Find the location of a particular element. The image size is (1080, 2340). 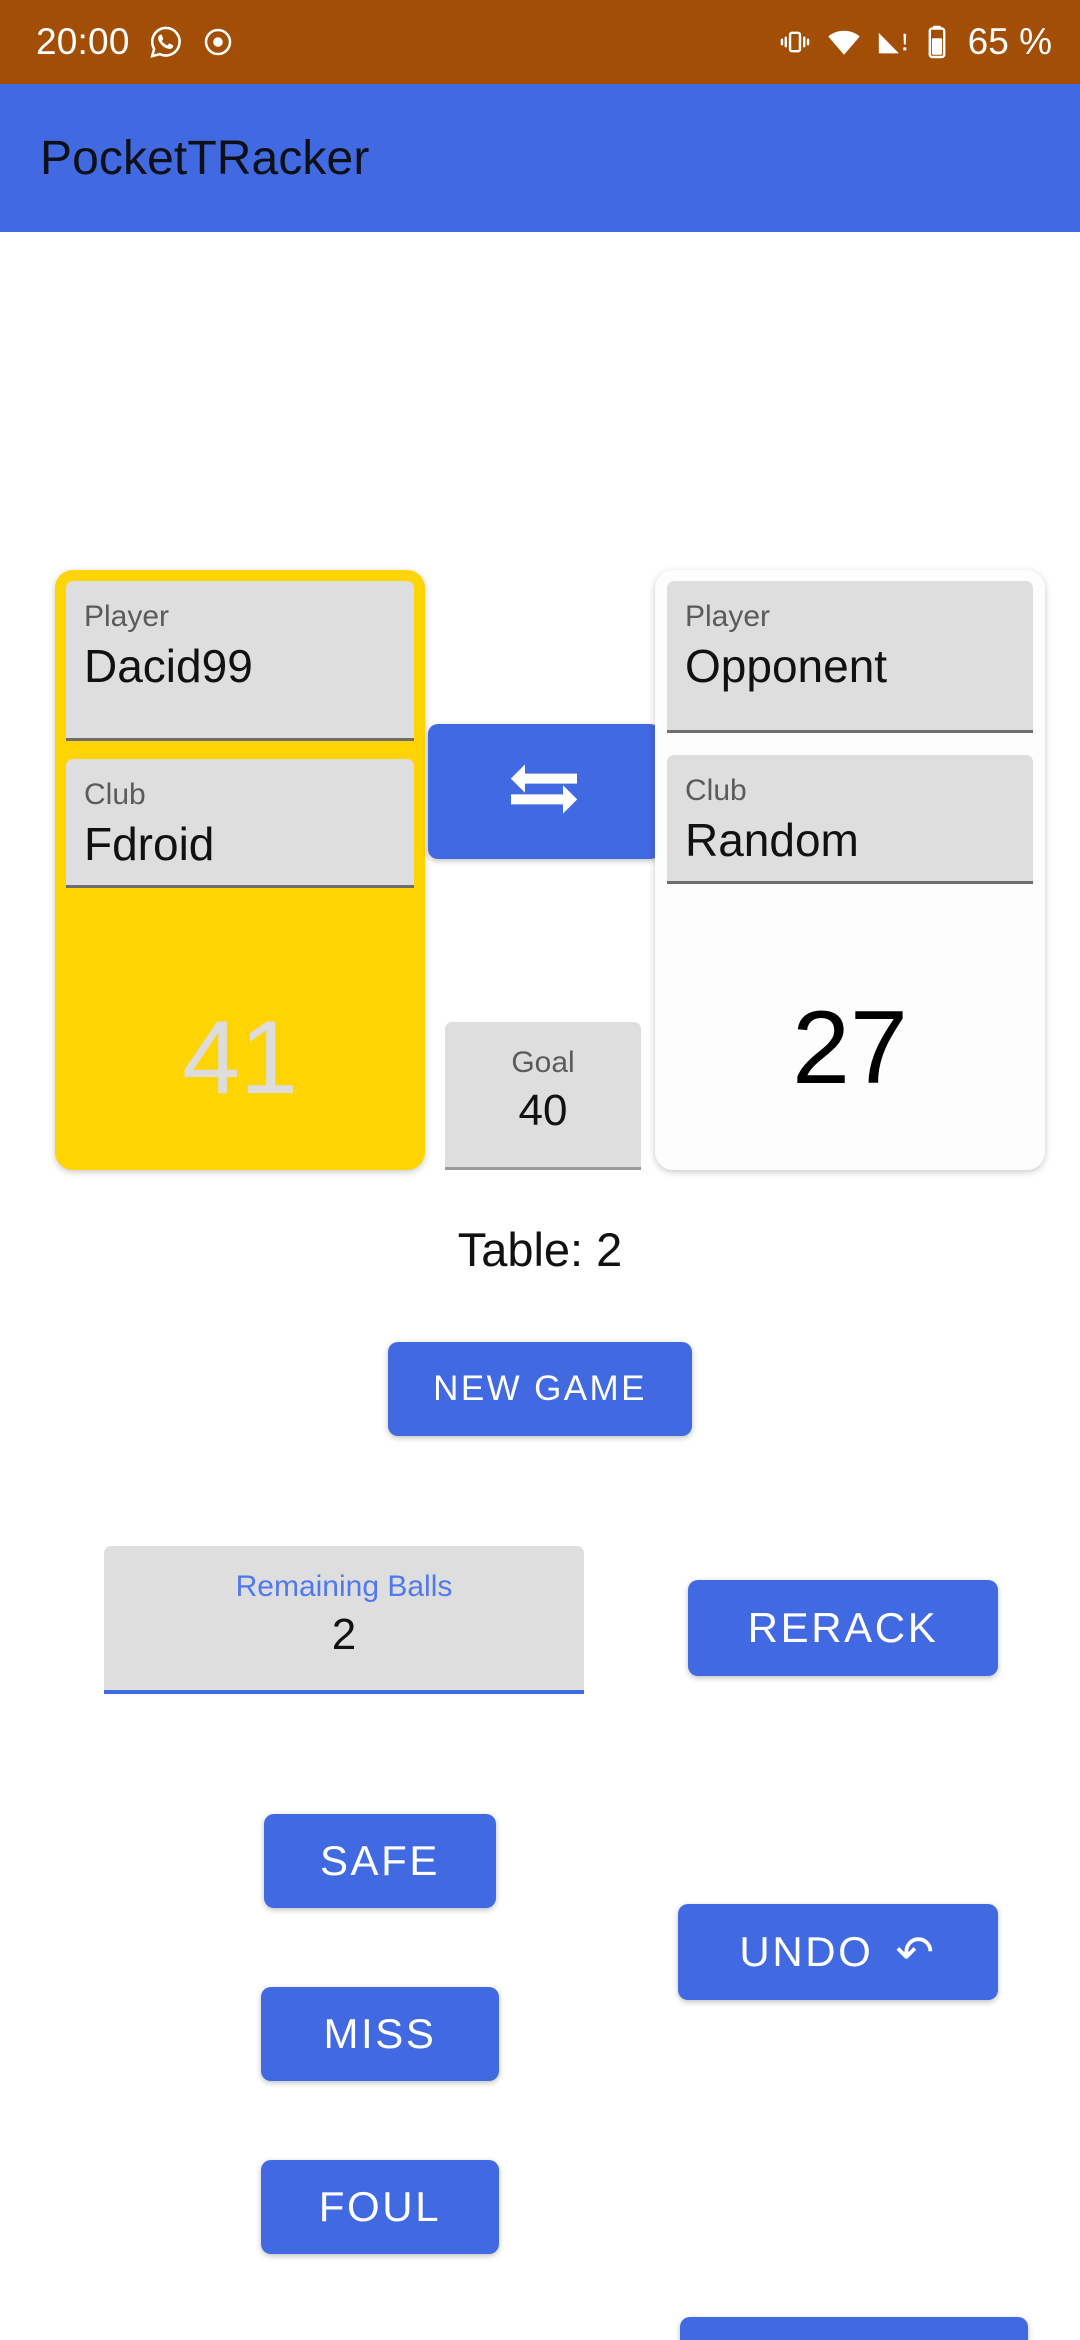

safe-button: SAFE is located at coordinates (380, 1861).